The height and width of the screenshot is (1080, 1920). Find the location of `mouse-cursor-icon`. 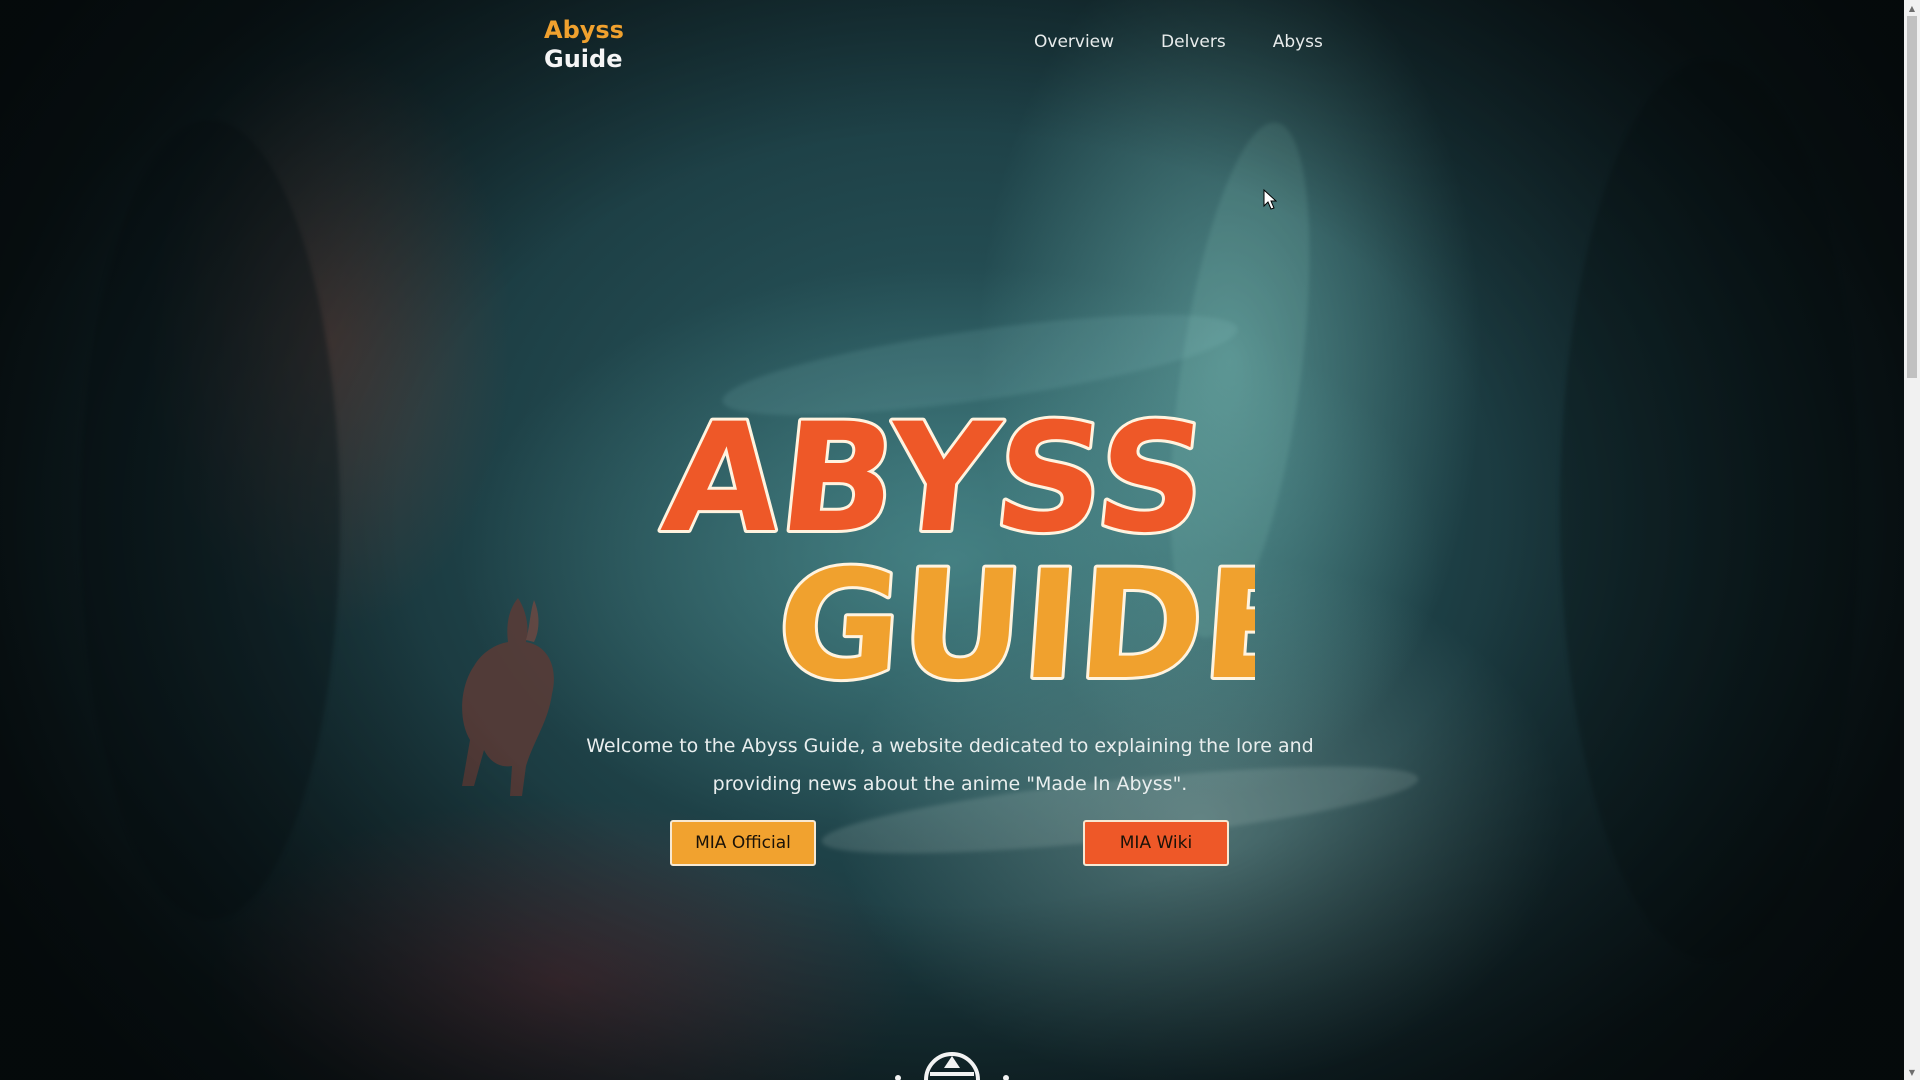

mouse-cursor-icon is located at coordinates (1270, 199).